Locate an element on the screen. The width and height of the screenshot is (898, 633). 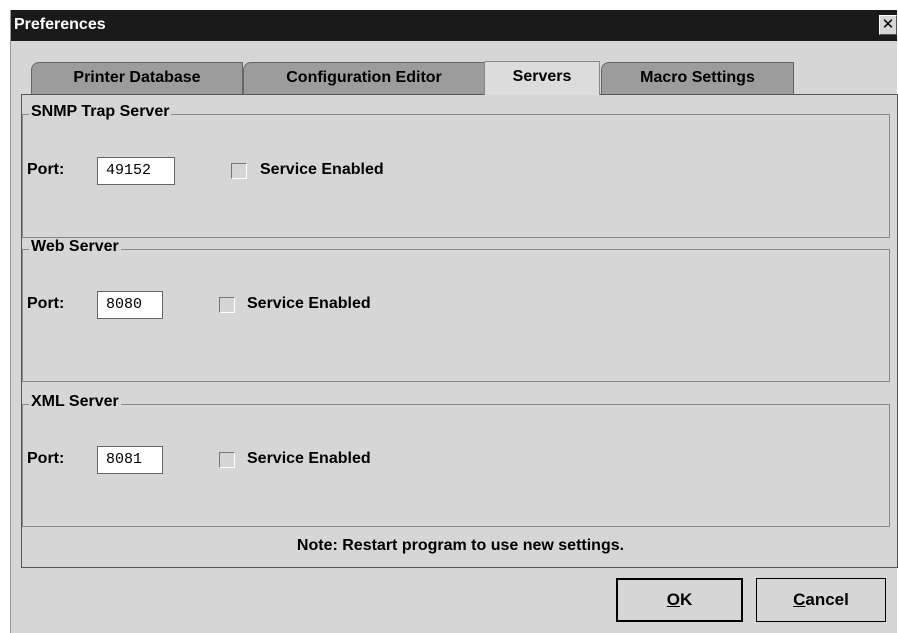
window-title: Preferences is located at coordinates (60, 24).